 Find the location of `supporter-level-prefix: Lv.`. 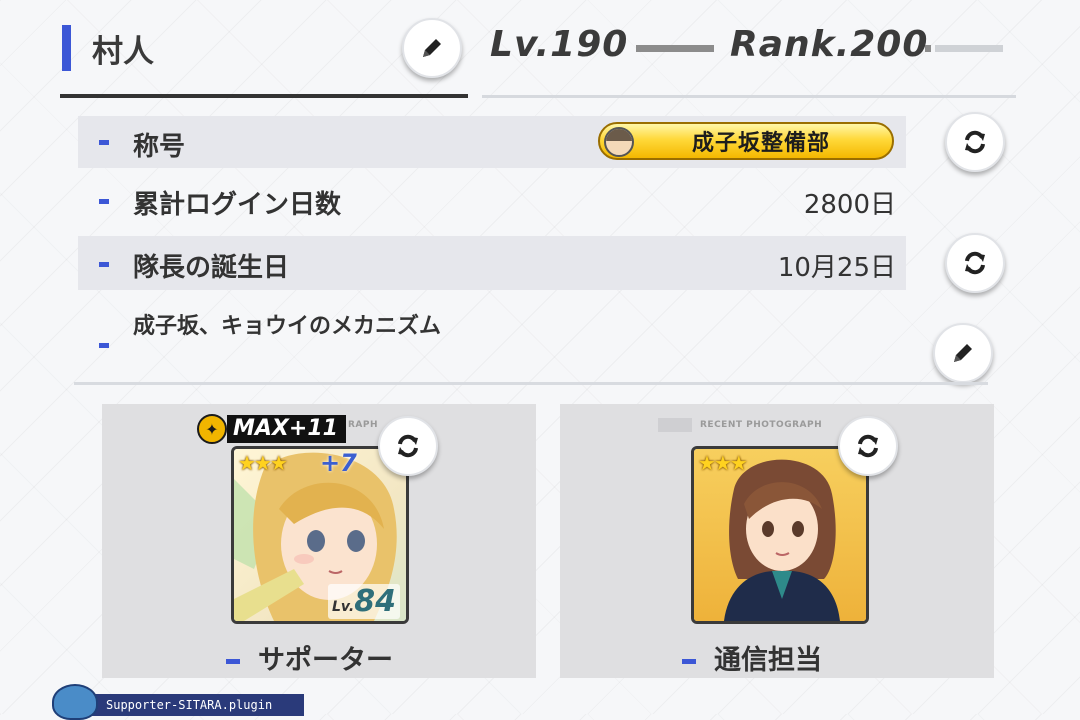

supporter-level-prefix: Lv. is located at coordinates (343, 607).